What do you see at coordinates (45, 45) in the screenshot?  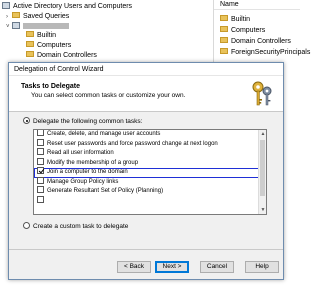 I see `tree-item-computers: Computers` at bounding box center [45, 45].